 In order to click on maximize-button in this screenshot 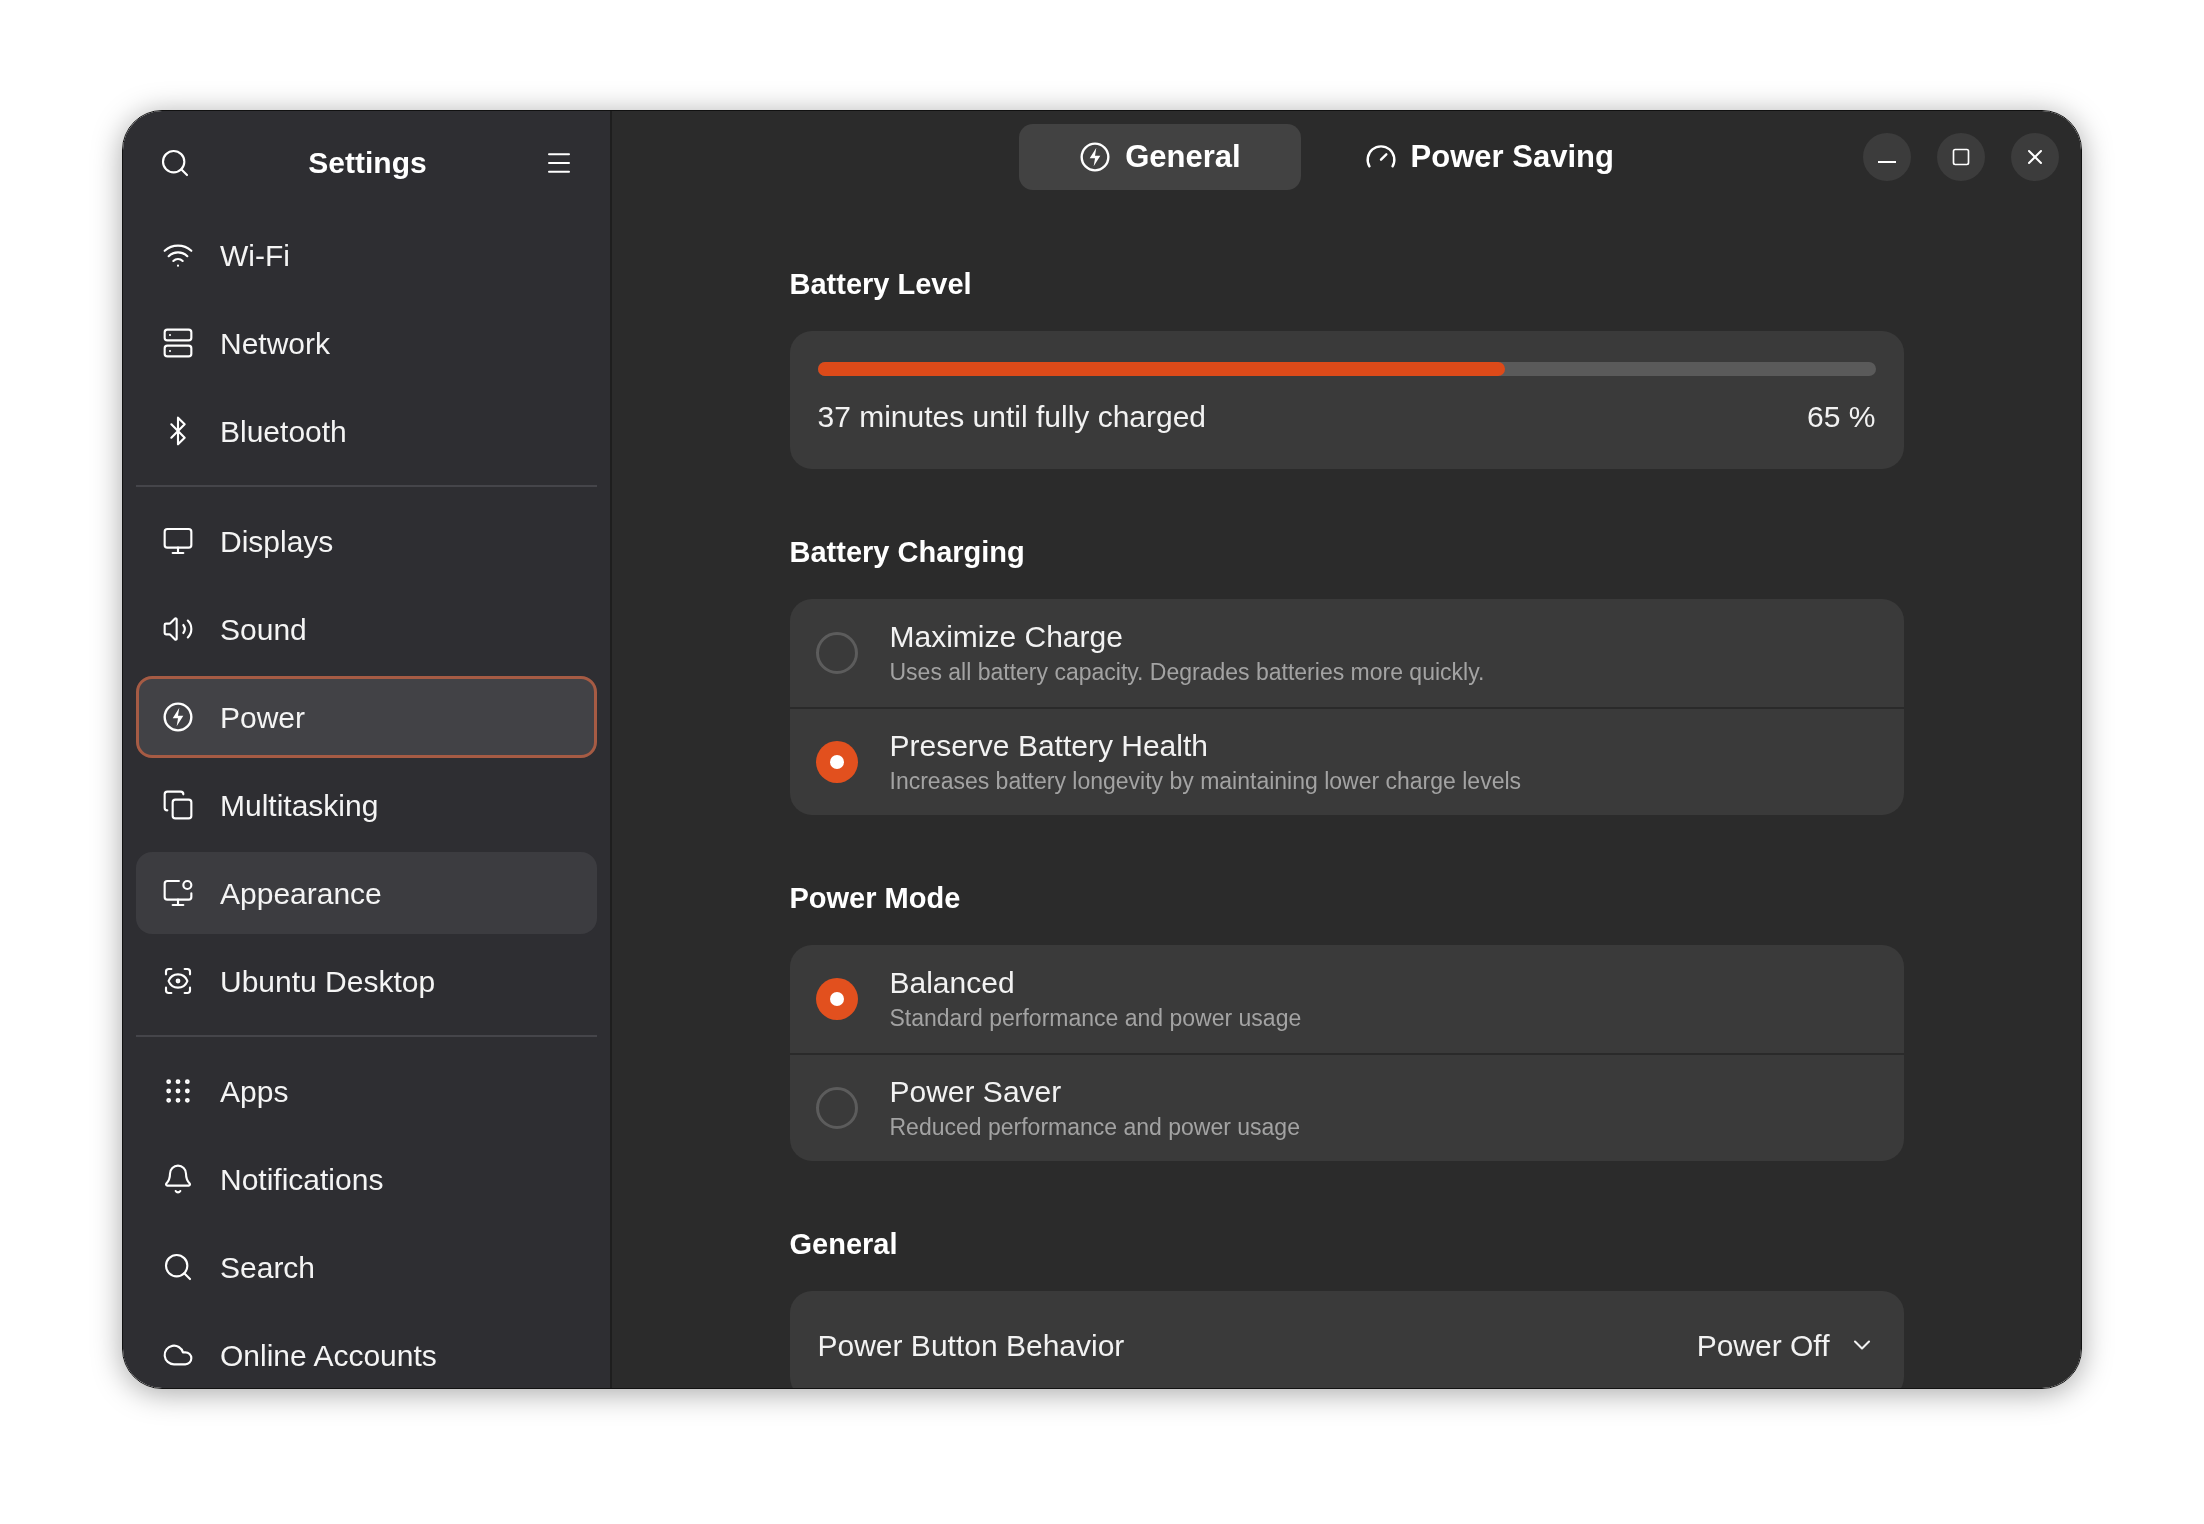, I will do `click(1961, 157)`.